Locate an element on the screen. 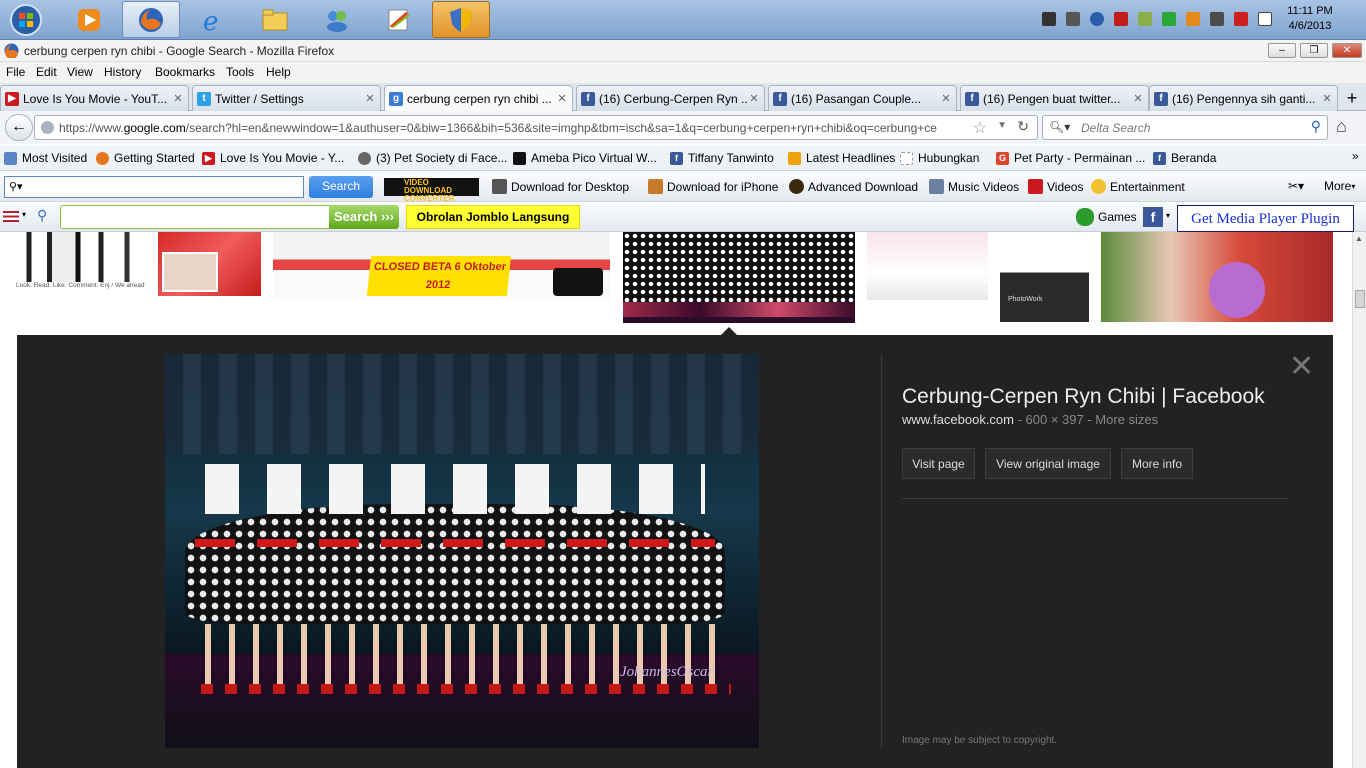 This screenshot has height=768, width=1366. tray-monitor-icon is located at coordinates (1073, 19).